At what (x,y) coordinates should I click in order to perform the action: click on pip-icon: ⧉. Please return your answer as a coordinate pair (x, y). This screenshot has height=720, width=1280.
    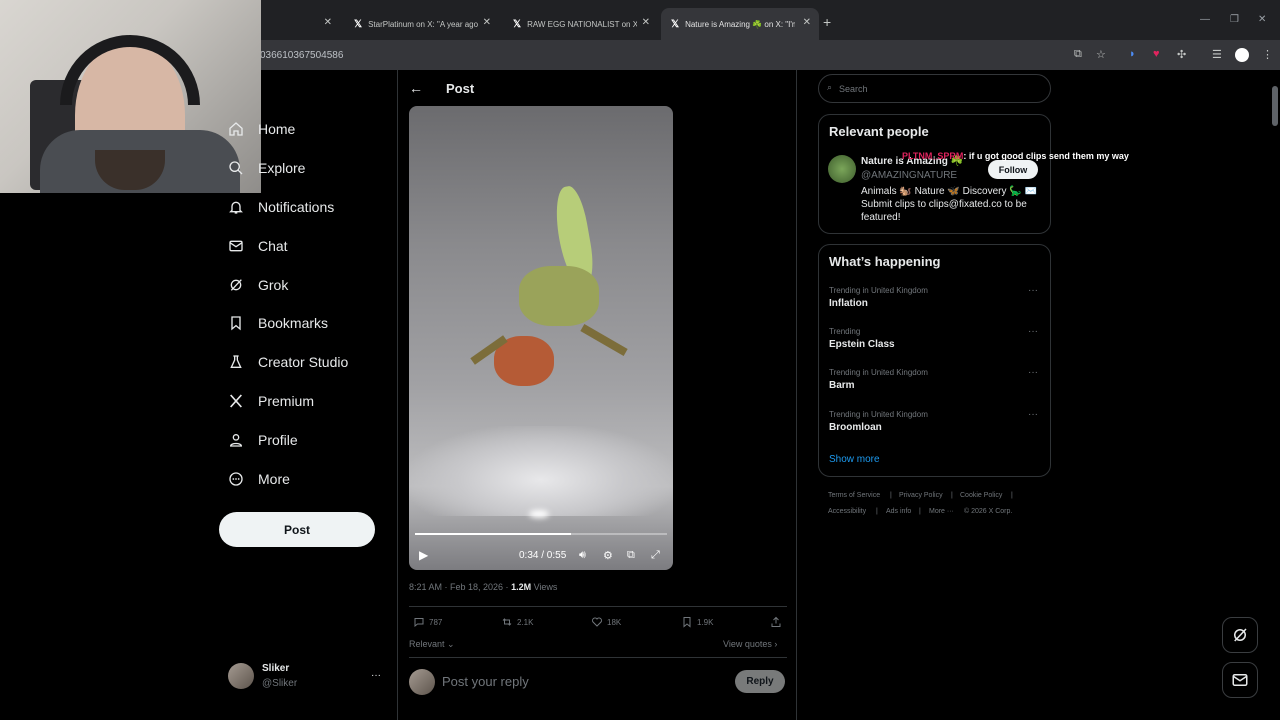
    Looking at the image, I should click on (631, 555).